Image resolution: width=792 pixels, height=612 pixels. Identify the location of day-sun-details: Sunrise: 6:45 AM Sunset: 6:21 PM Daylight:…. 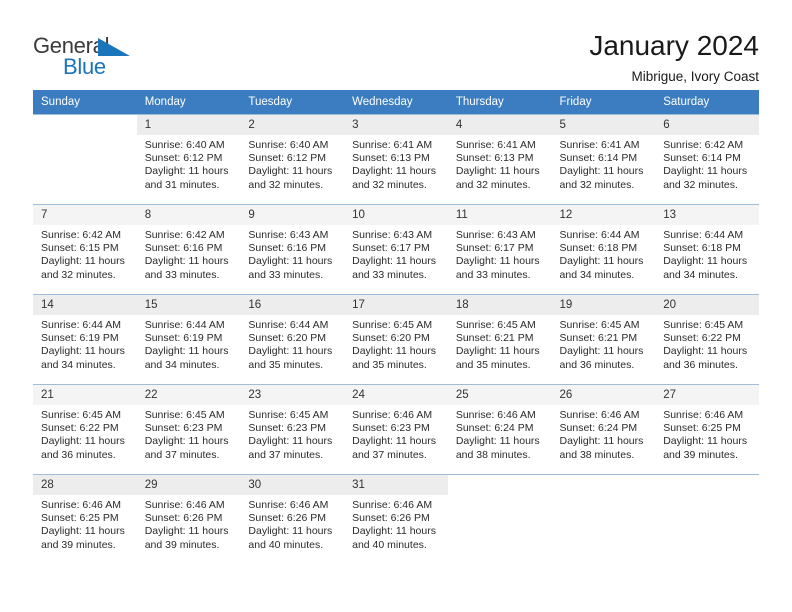
(604, 343).